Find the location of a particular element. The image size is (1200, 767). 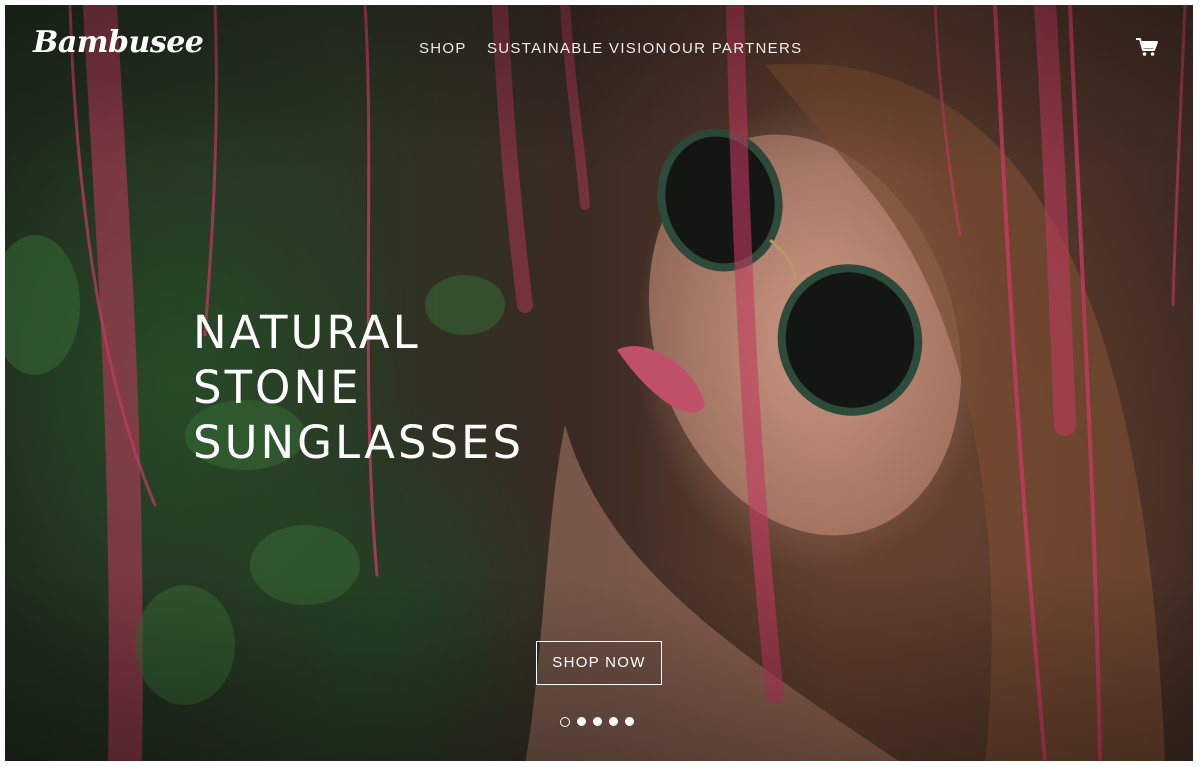

headline-line-natural: NATURAL is located at coordinates (307, 332).